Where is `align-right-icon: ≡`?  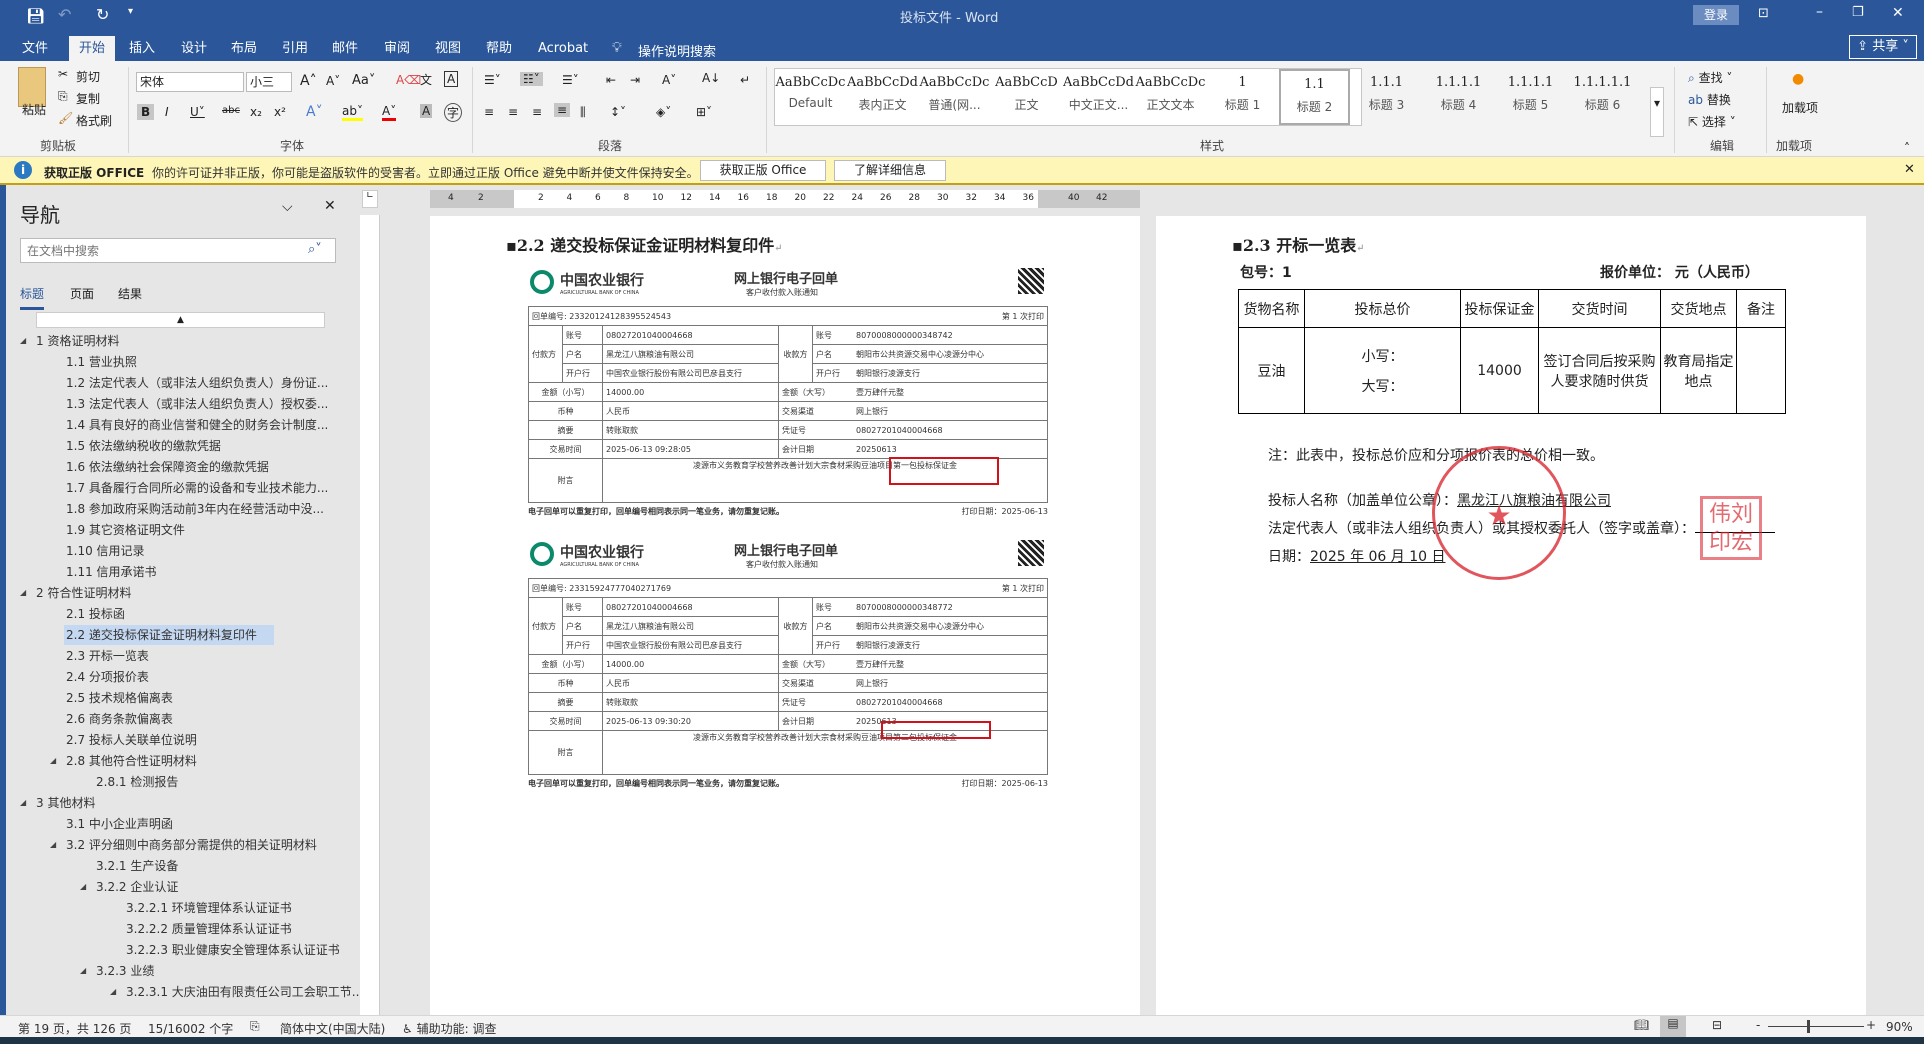
align-right-icon: ≡ is located at coordinates (537, 112).